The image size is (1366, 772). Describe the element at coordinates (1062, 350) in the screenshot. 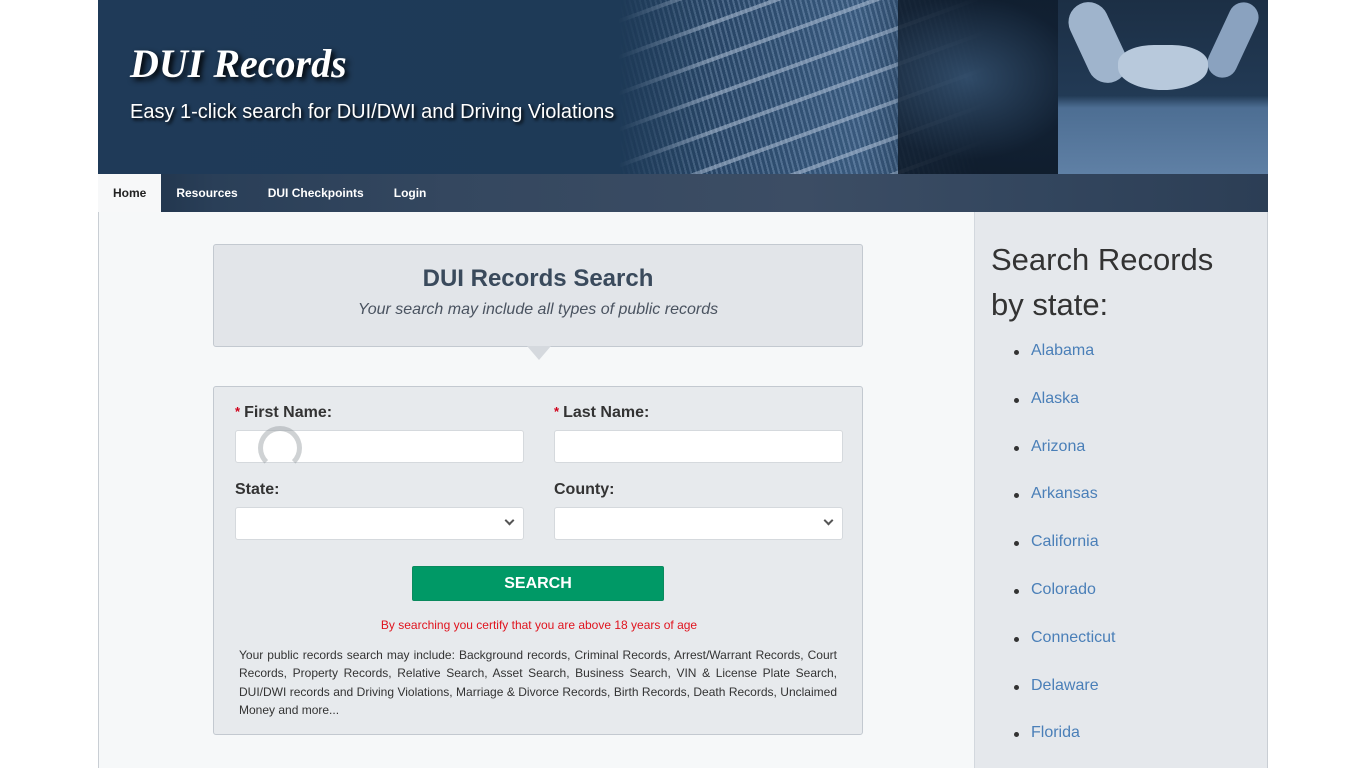

I see `state-link-alabama: Alabama` at that location.